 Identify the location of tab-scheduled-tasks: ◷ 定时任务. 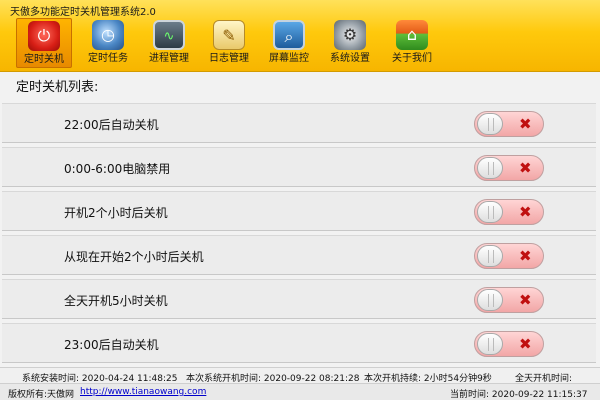
(108, 43).